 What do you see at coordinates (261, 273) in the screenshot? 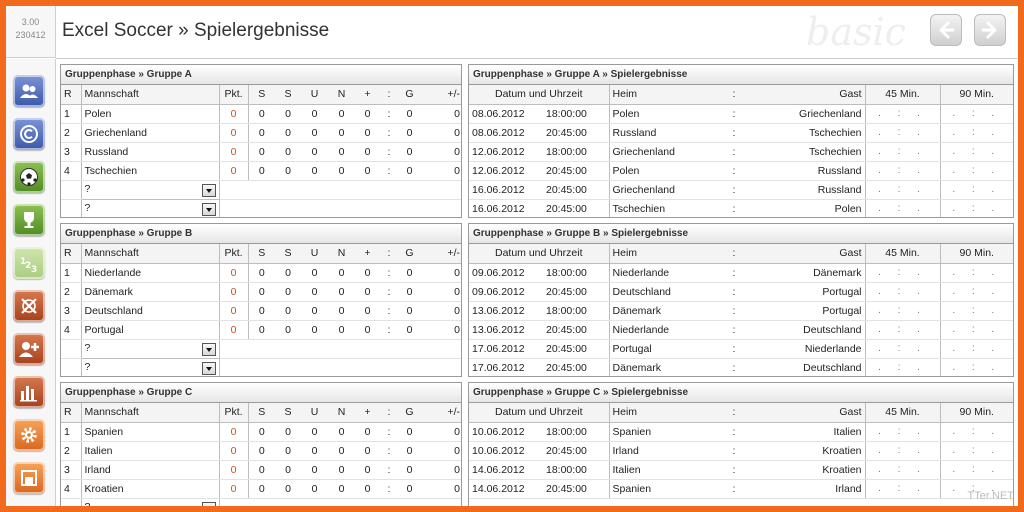
I see `standings-row: 1 Niederlande 0 0 0 0 0 0 : 0 0` at bounding box center [261, 273].